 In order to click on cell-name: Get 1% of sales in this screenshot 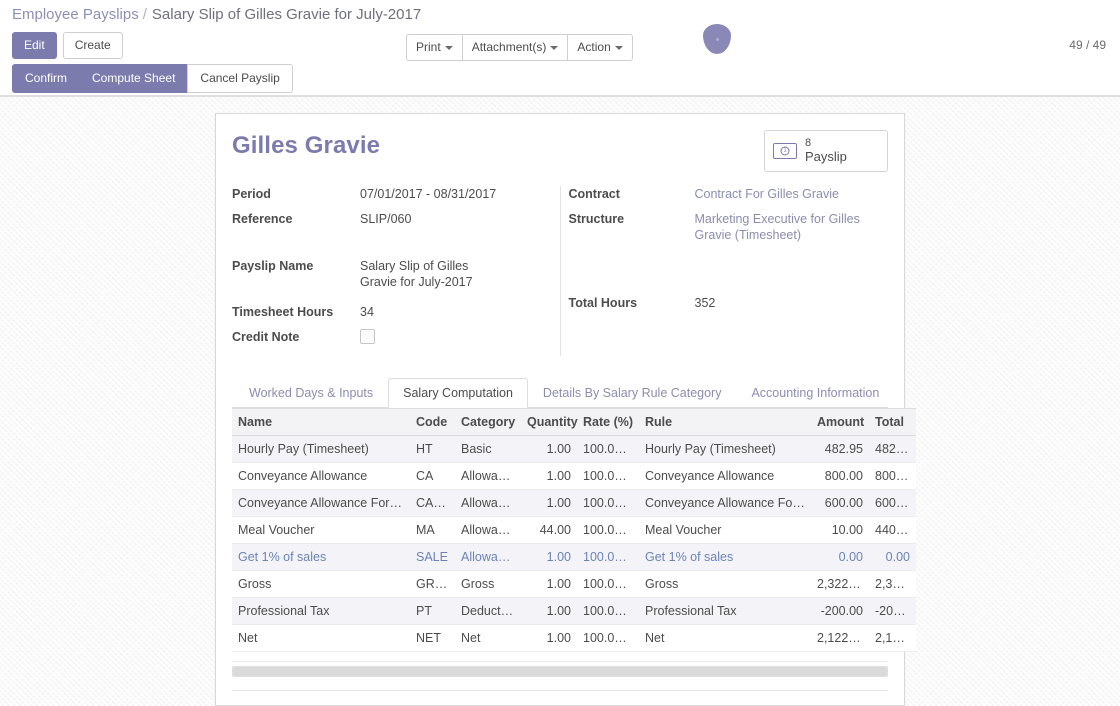, I will do `click(321, 557)`.